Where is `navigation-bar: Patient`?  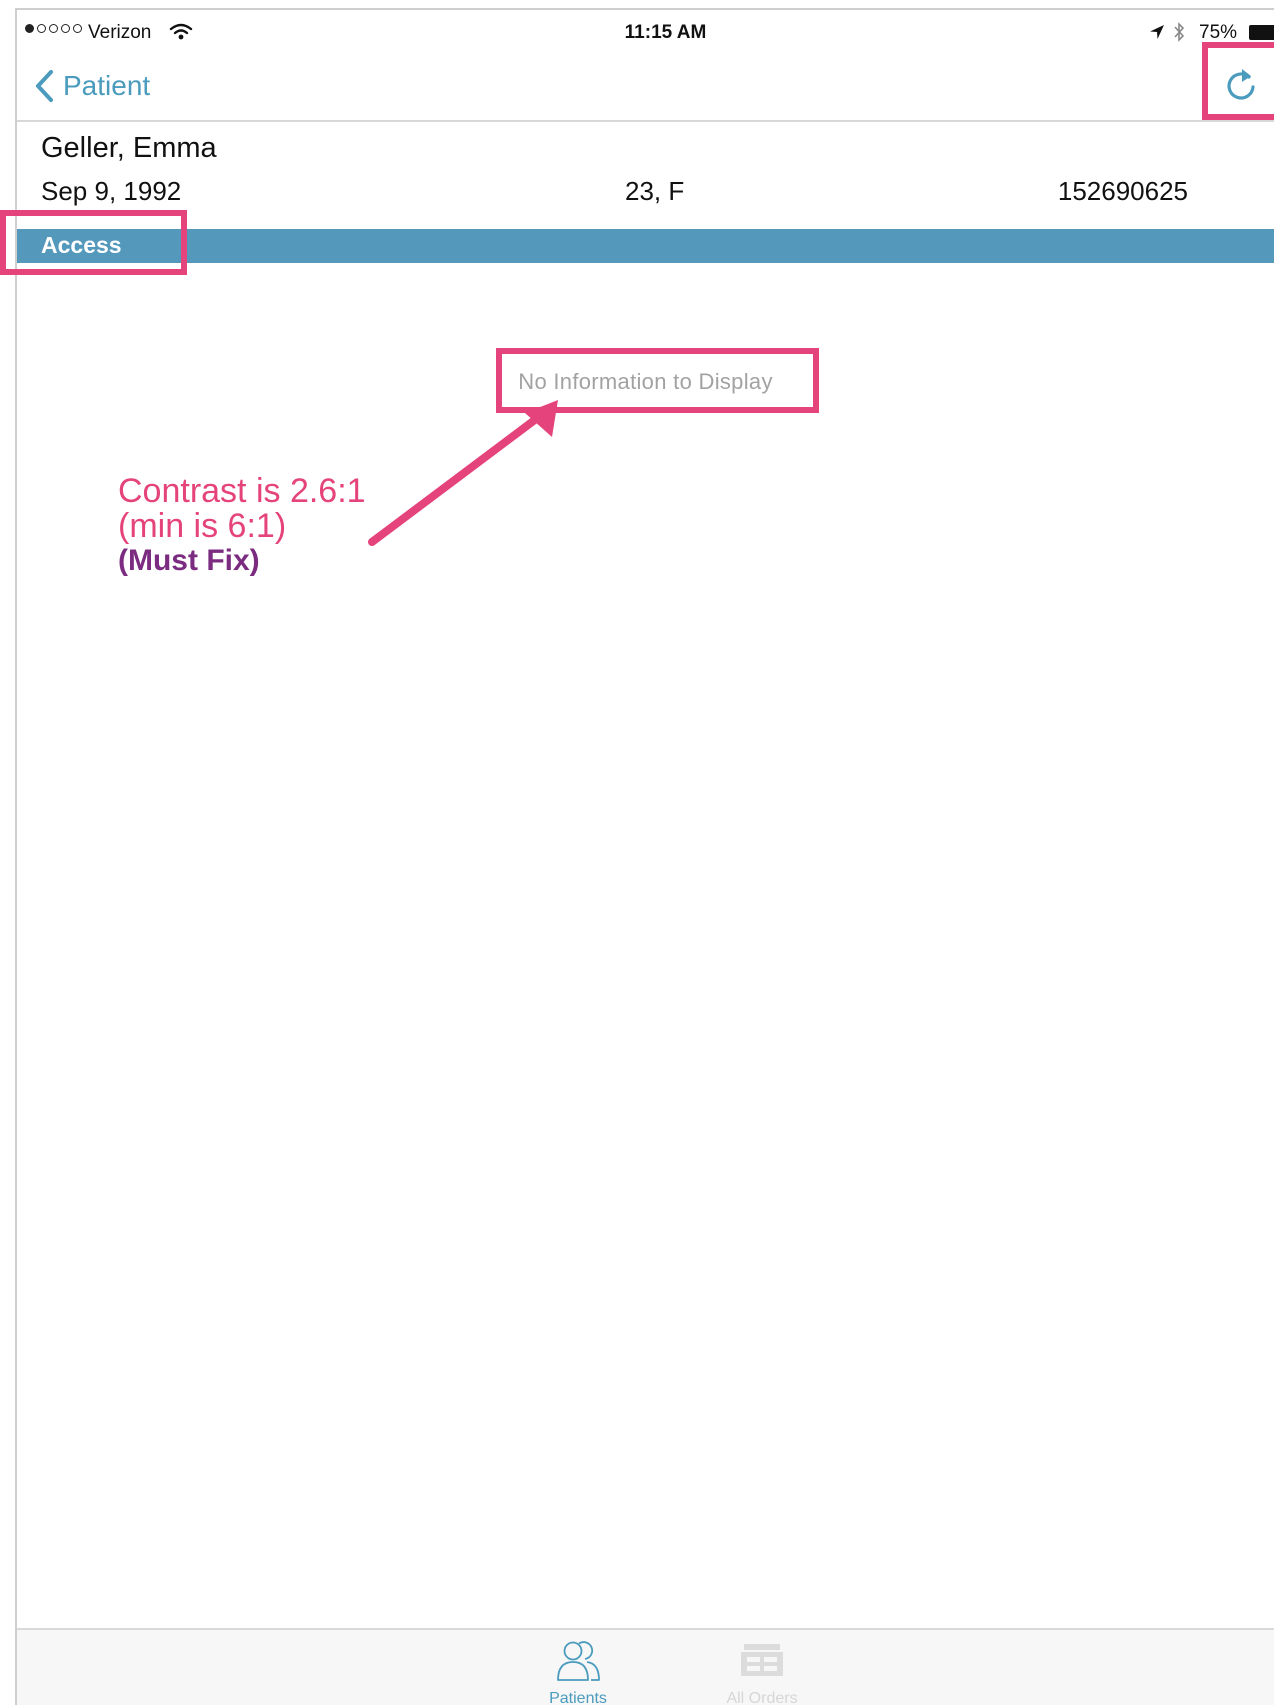
navigation-bar: Patient is located at coordinates (645, 86).